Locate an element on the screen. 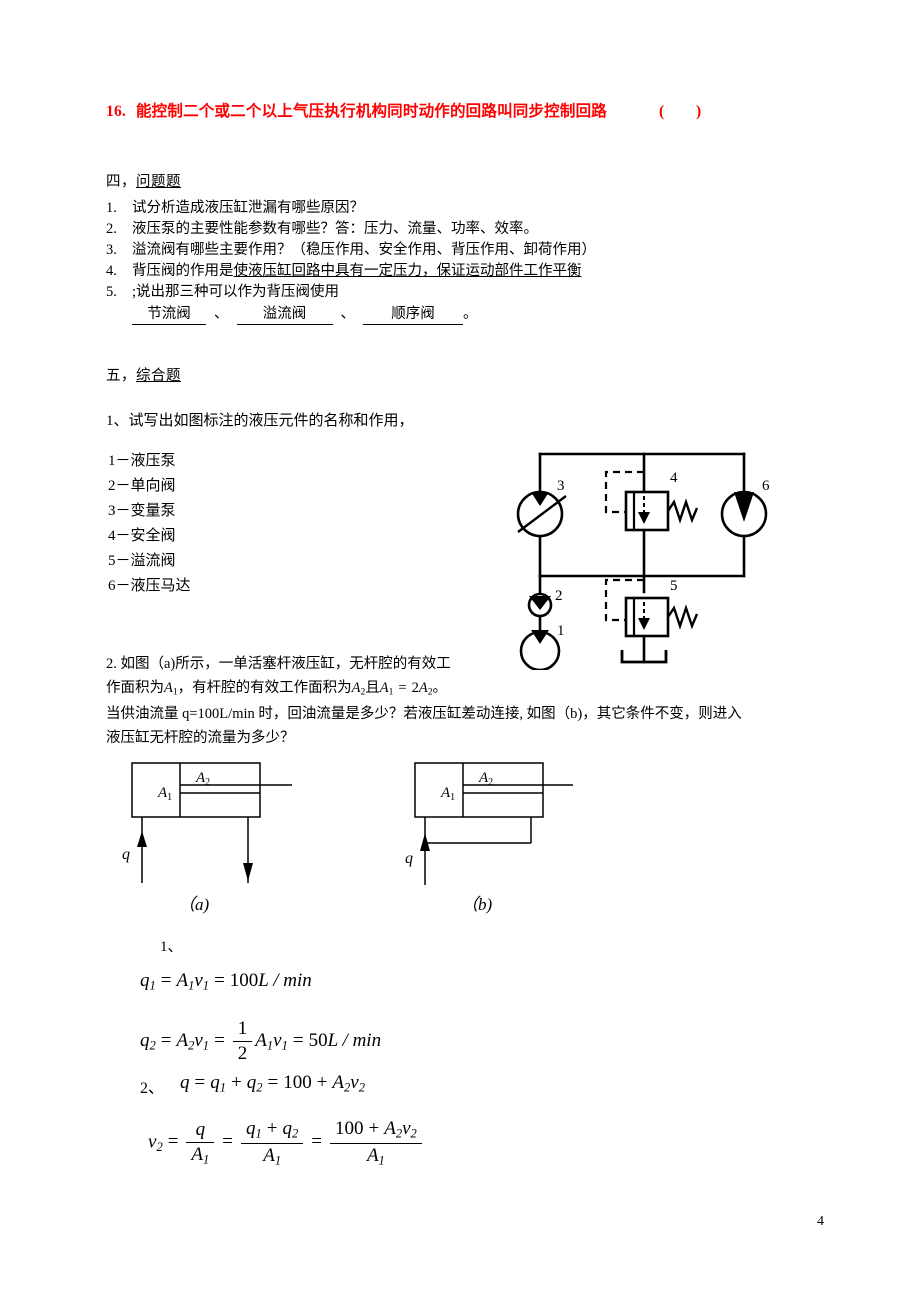  solution-step-1-label: 1、 is located at coordinates (171, 947).